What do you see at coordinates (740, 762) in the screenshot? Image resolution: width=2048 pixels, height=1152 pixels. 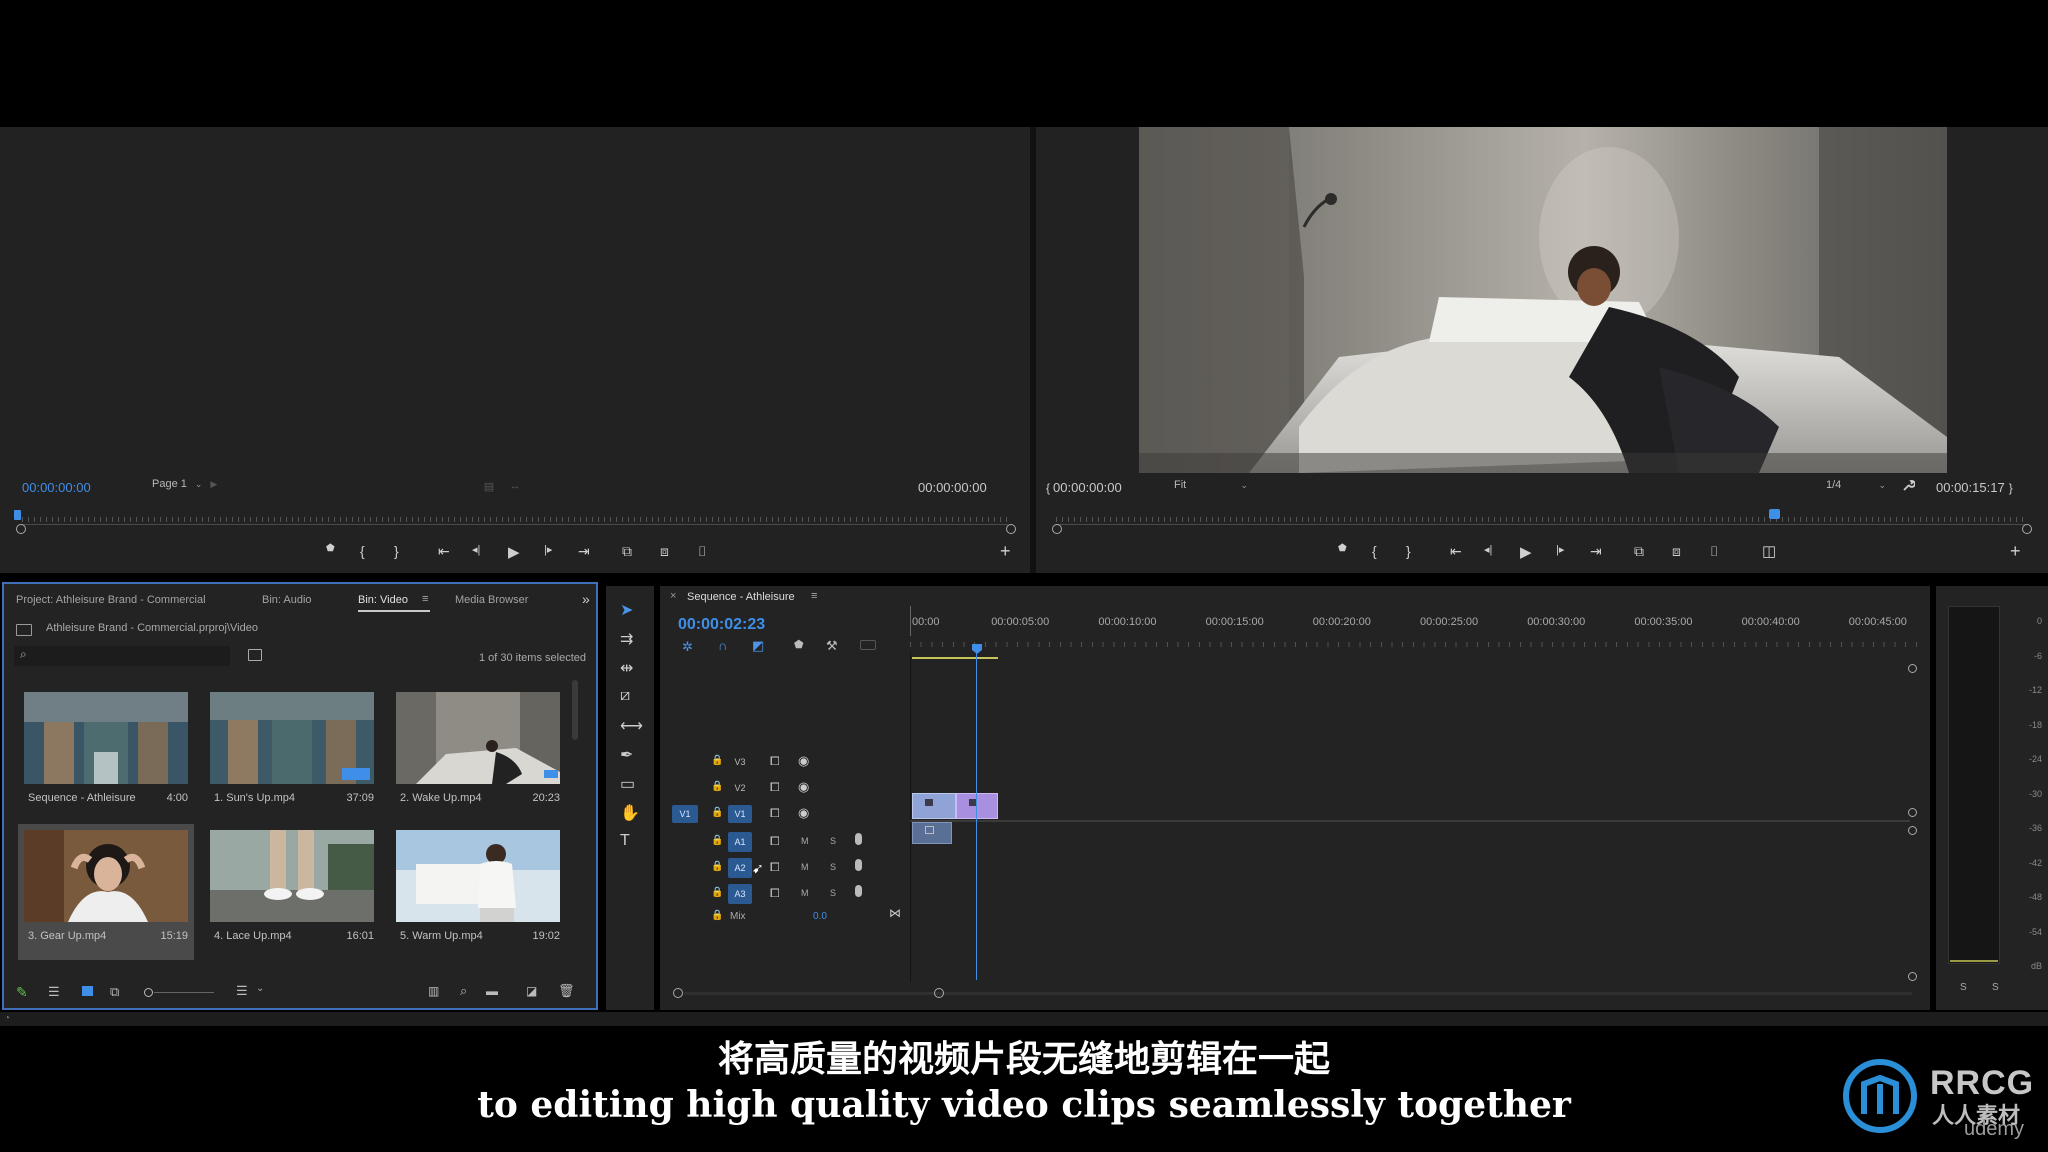 I see `track-target-toggle: V3` at bounding box center [740, 762].